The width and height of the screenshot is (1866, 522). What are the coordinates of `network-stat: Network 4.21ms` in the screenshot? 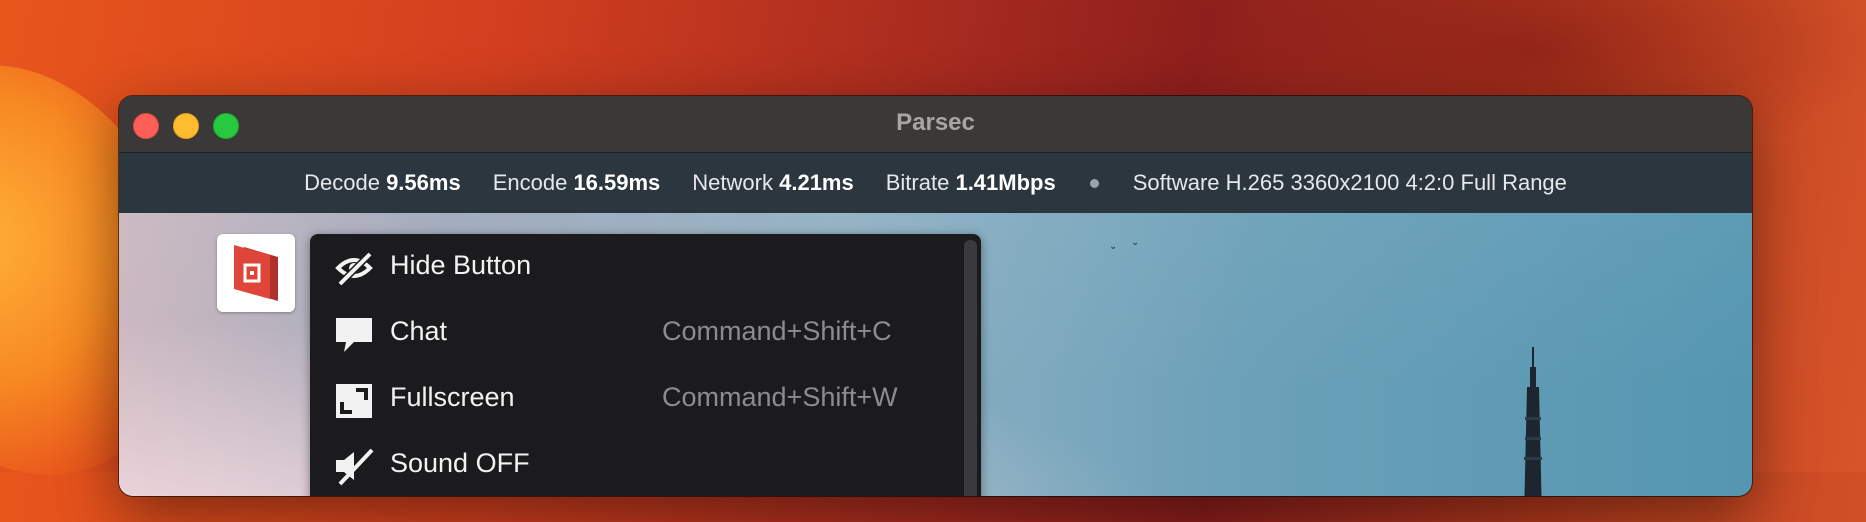 It's located at (772, 183).